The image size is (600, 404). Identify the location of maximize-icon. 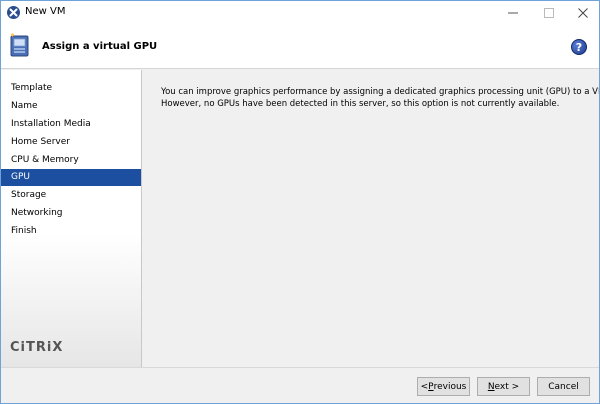
(549, 12).